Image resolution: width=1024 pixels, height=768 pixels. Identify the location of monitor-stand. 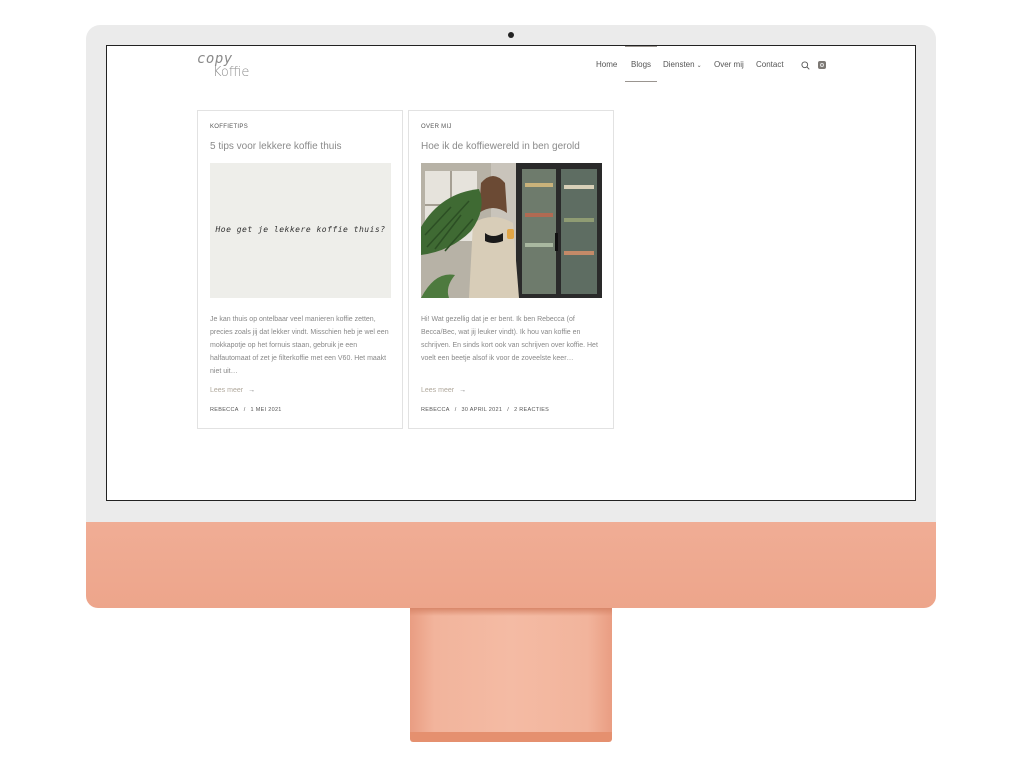
(511, 672).